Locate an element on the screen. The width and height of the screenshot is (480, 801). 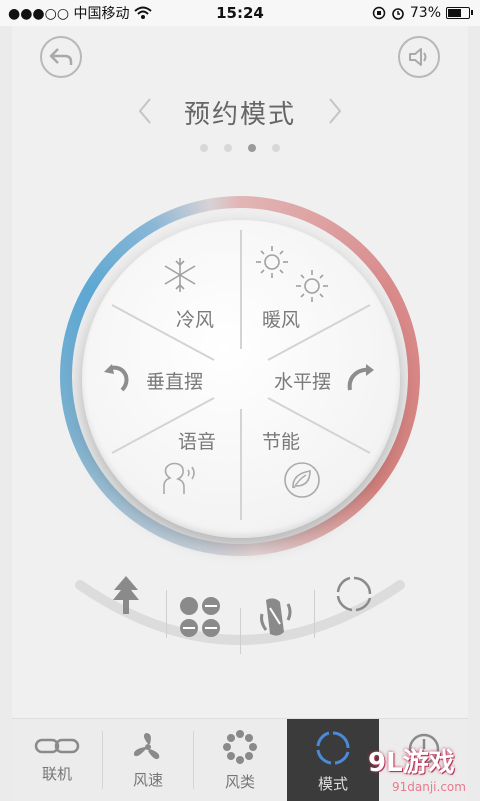
link-icon is located at coordinates (57, 746).